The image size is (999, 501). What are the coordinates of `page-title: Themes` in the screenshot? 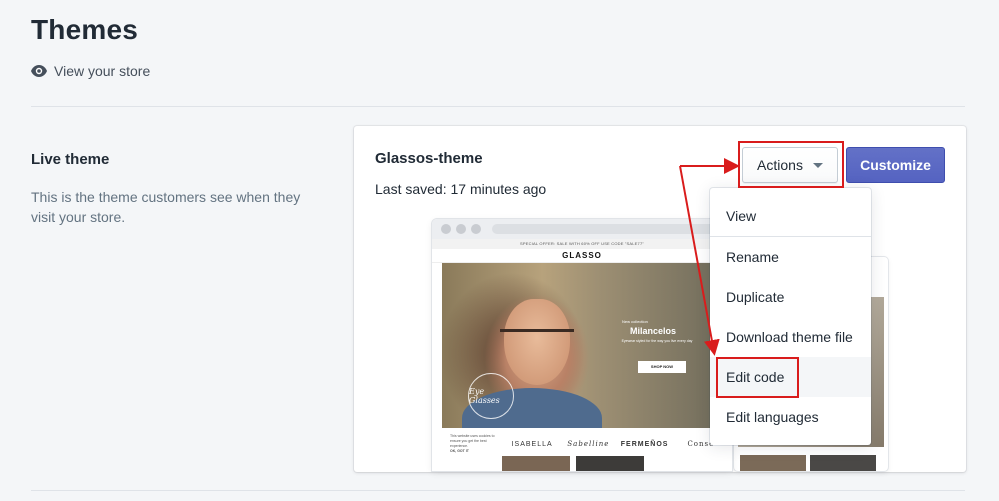 It's located at (85, 29).